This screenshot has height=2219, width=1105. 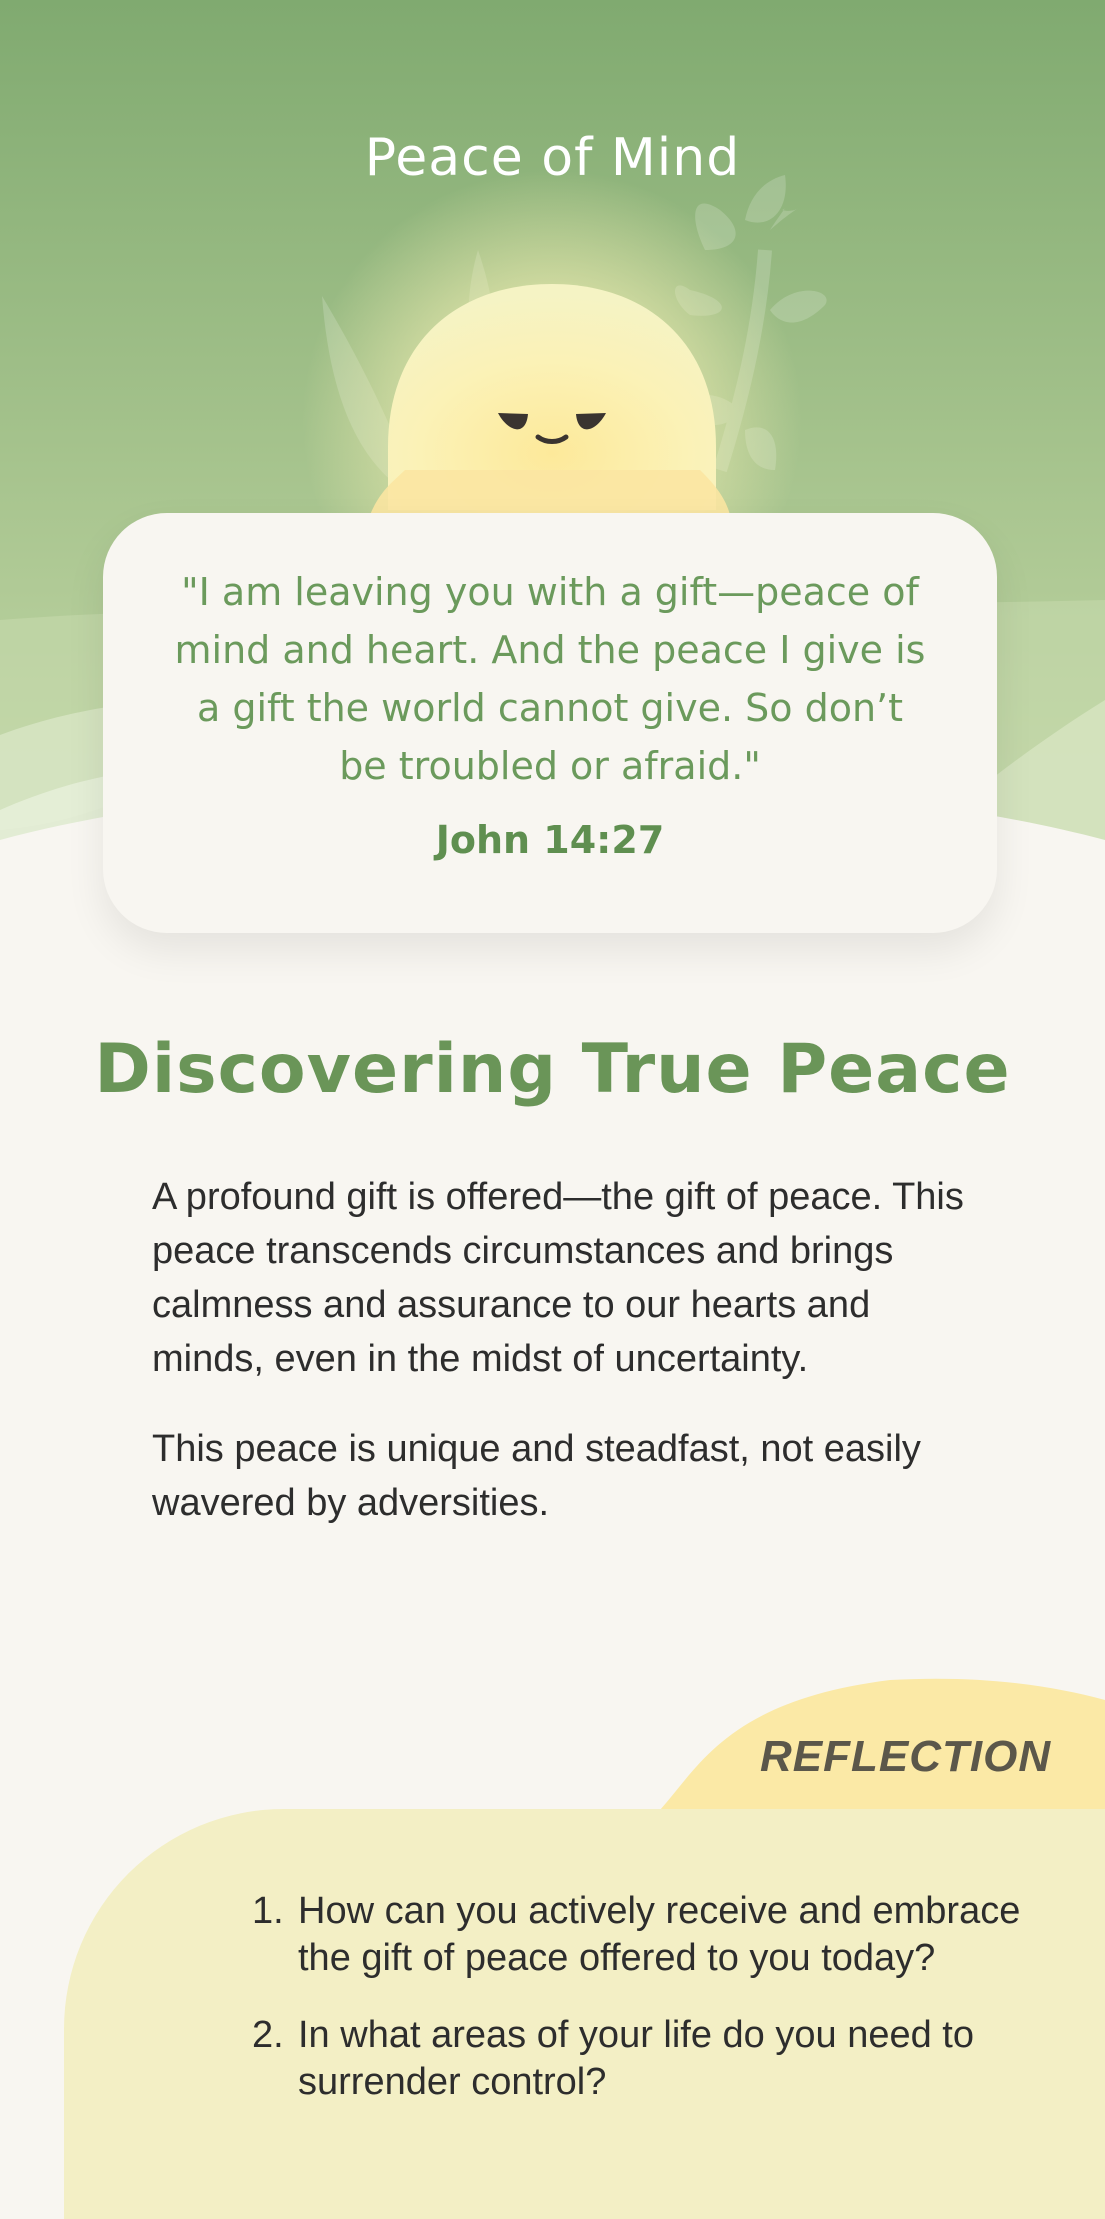 I want to click on app-title: Peace of Mind, so click(x=552, y=158).